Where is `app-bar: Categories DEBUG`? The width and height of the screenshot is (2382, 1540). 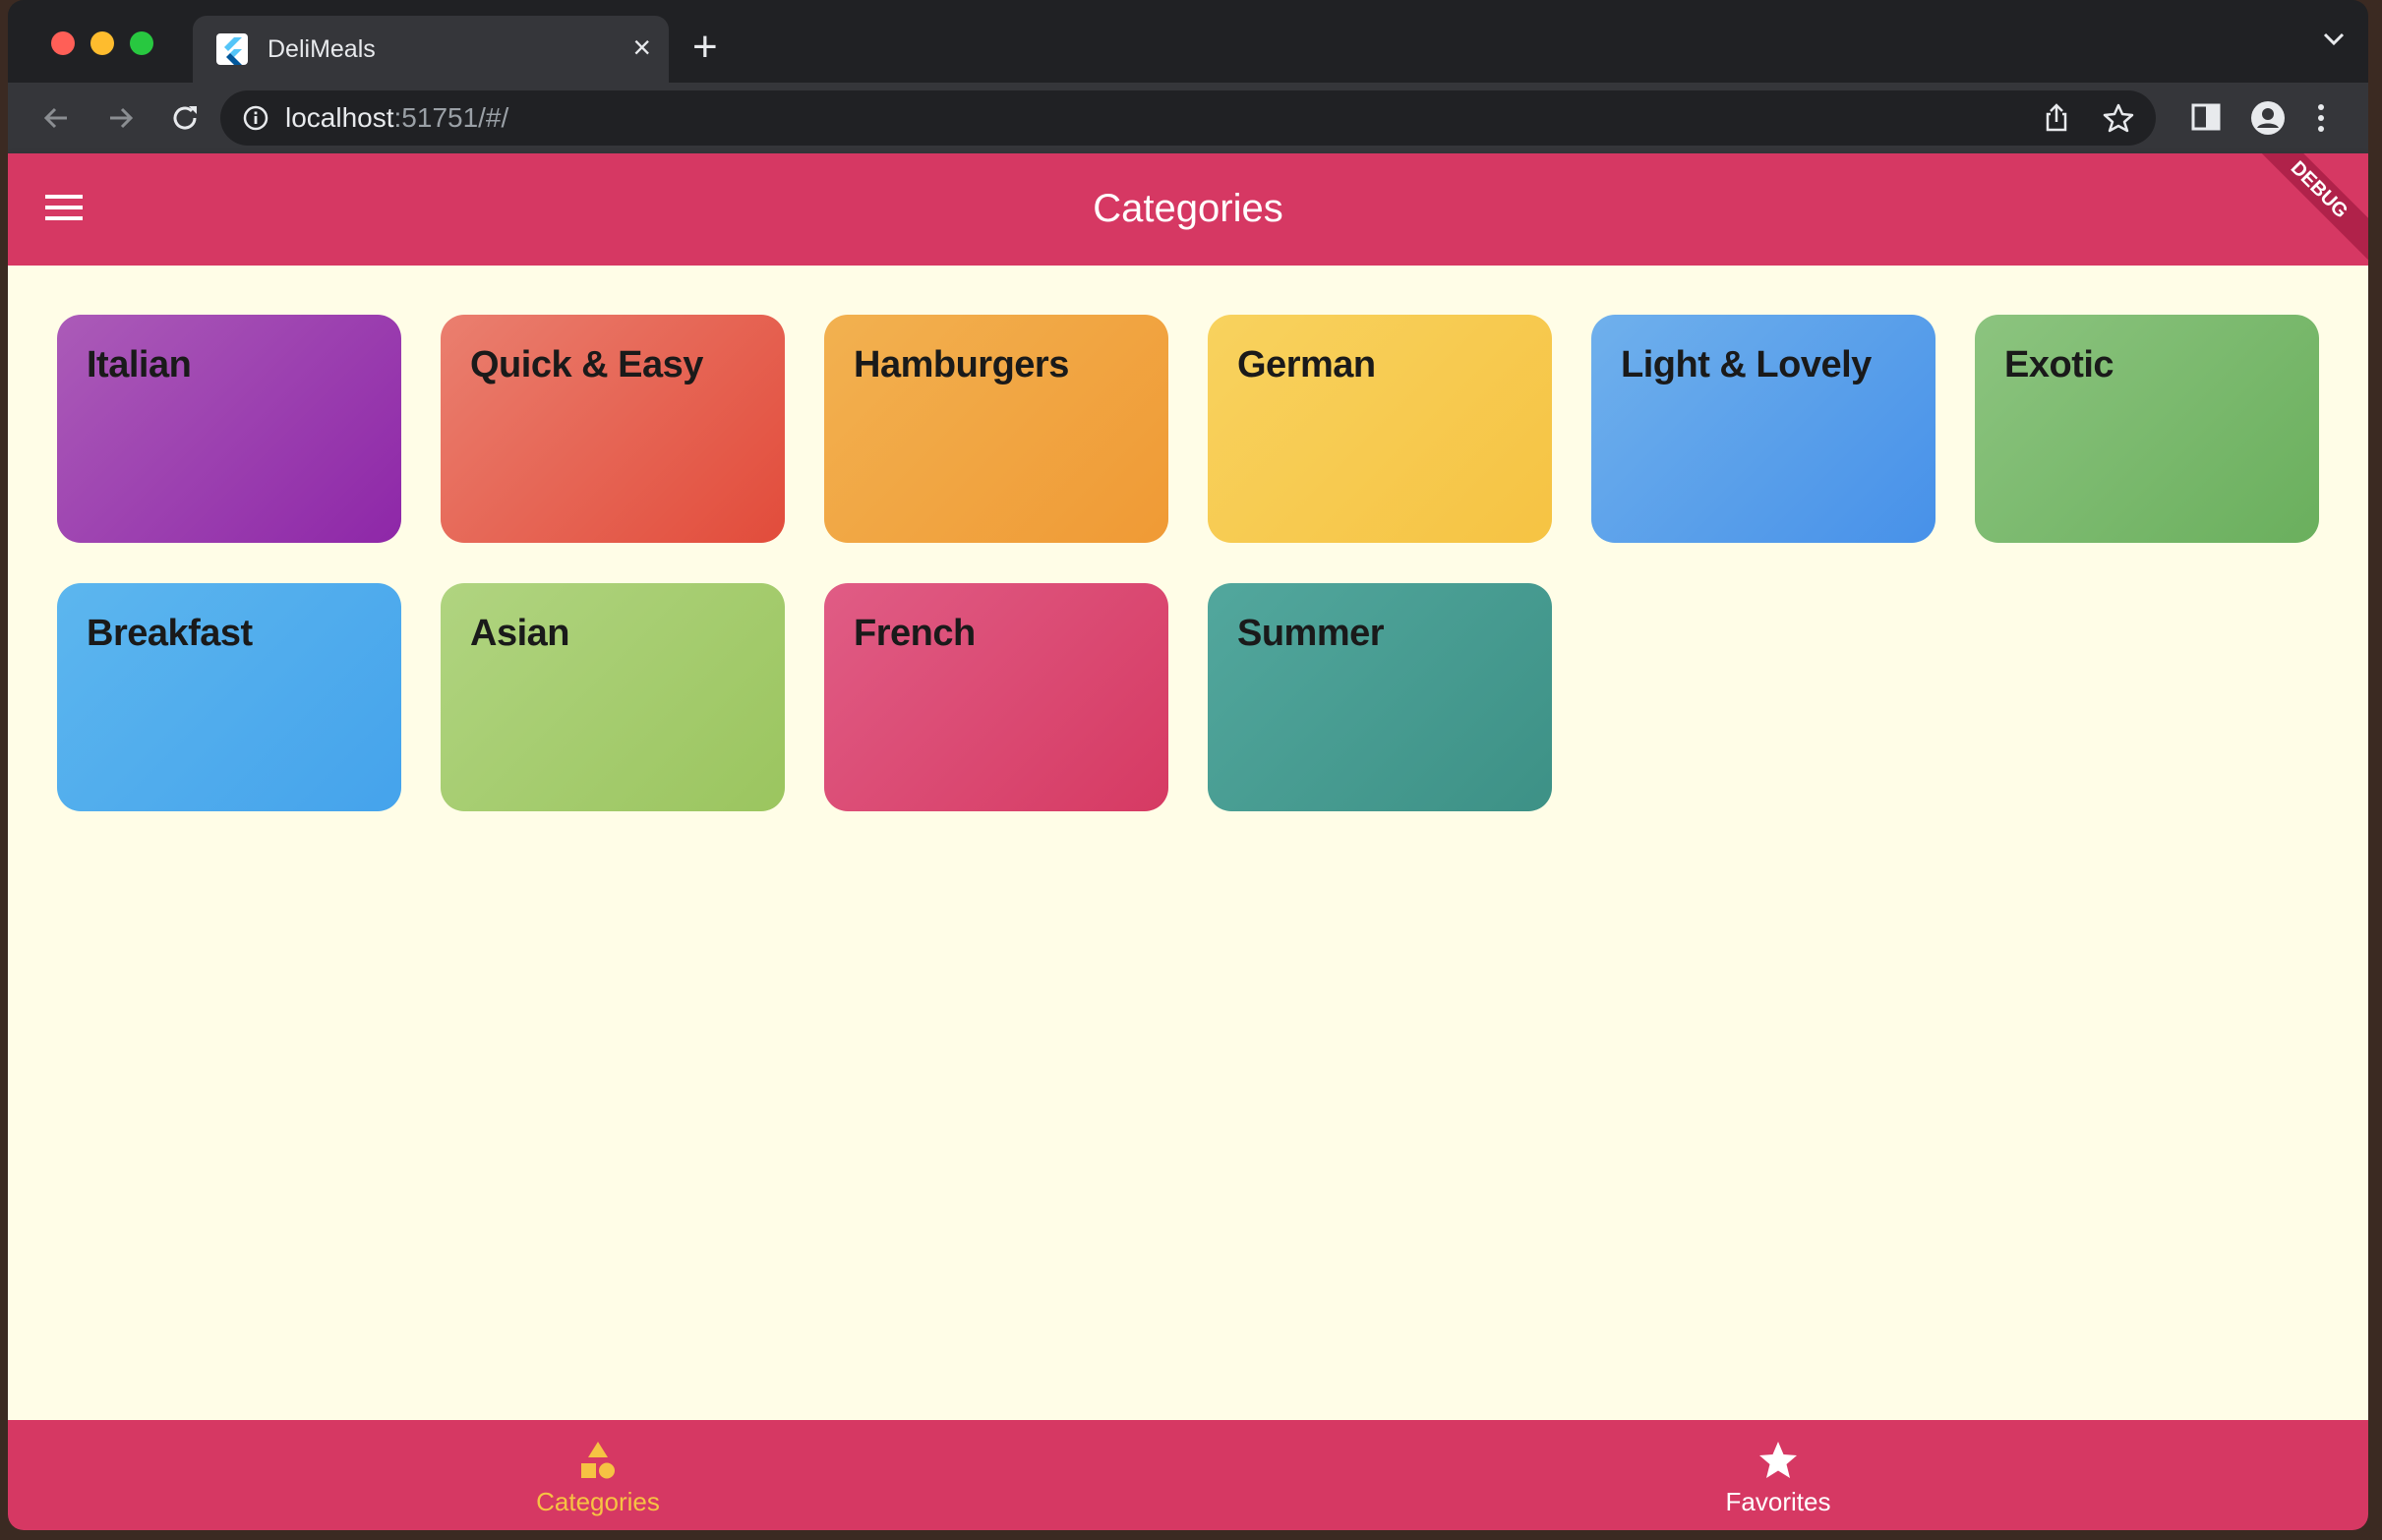
app-bar: Categories DEBUG is located at coordinates (1188, 209).